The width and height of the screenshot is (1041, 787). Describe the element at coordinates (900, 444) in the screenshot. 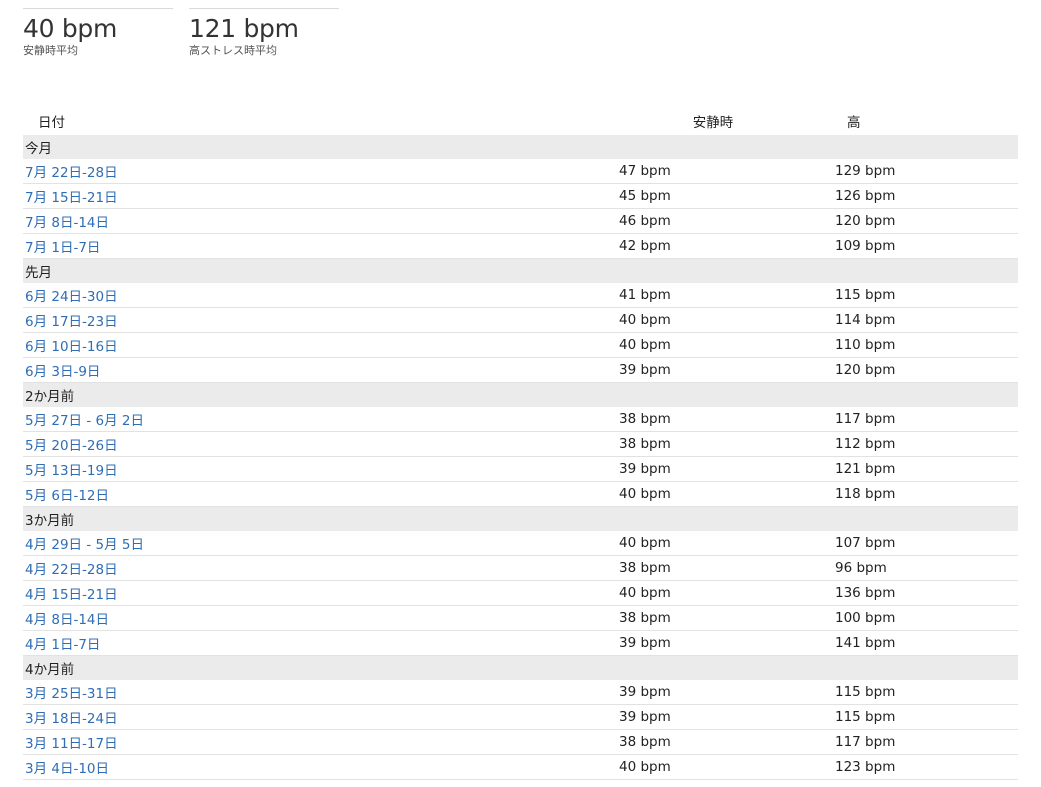

I see `high-value: 112 bpm` at that location.